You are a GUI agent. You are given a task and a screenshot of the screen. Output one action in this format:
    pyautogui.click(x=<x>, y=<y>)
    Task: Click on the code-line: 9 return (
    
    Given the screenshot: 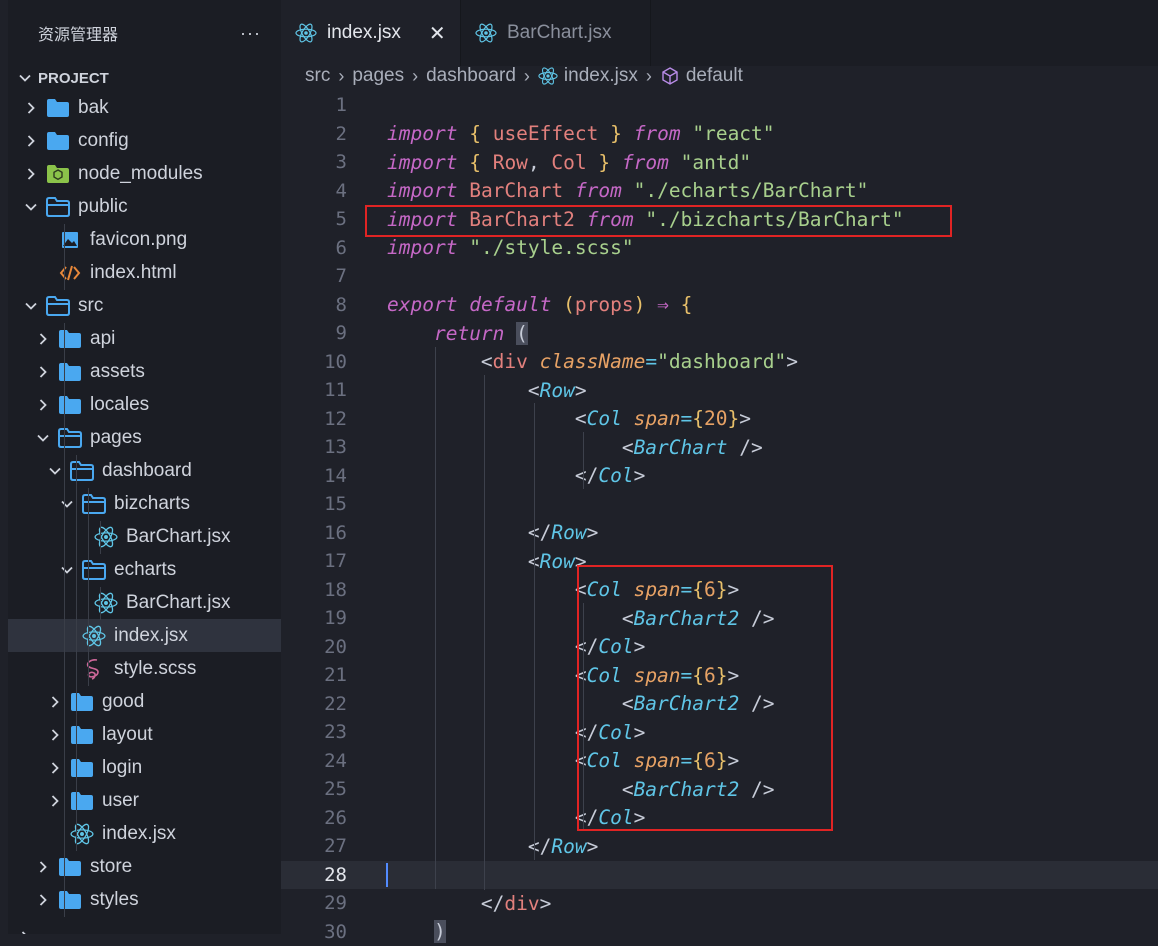 What is the action you would take?
    pyautogui.click(x=719, y=333)
    